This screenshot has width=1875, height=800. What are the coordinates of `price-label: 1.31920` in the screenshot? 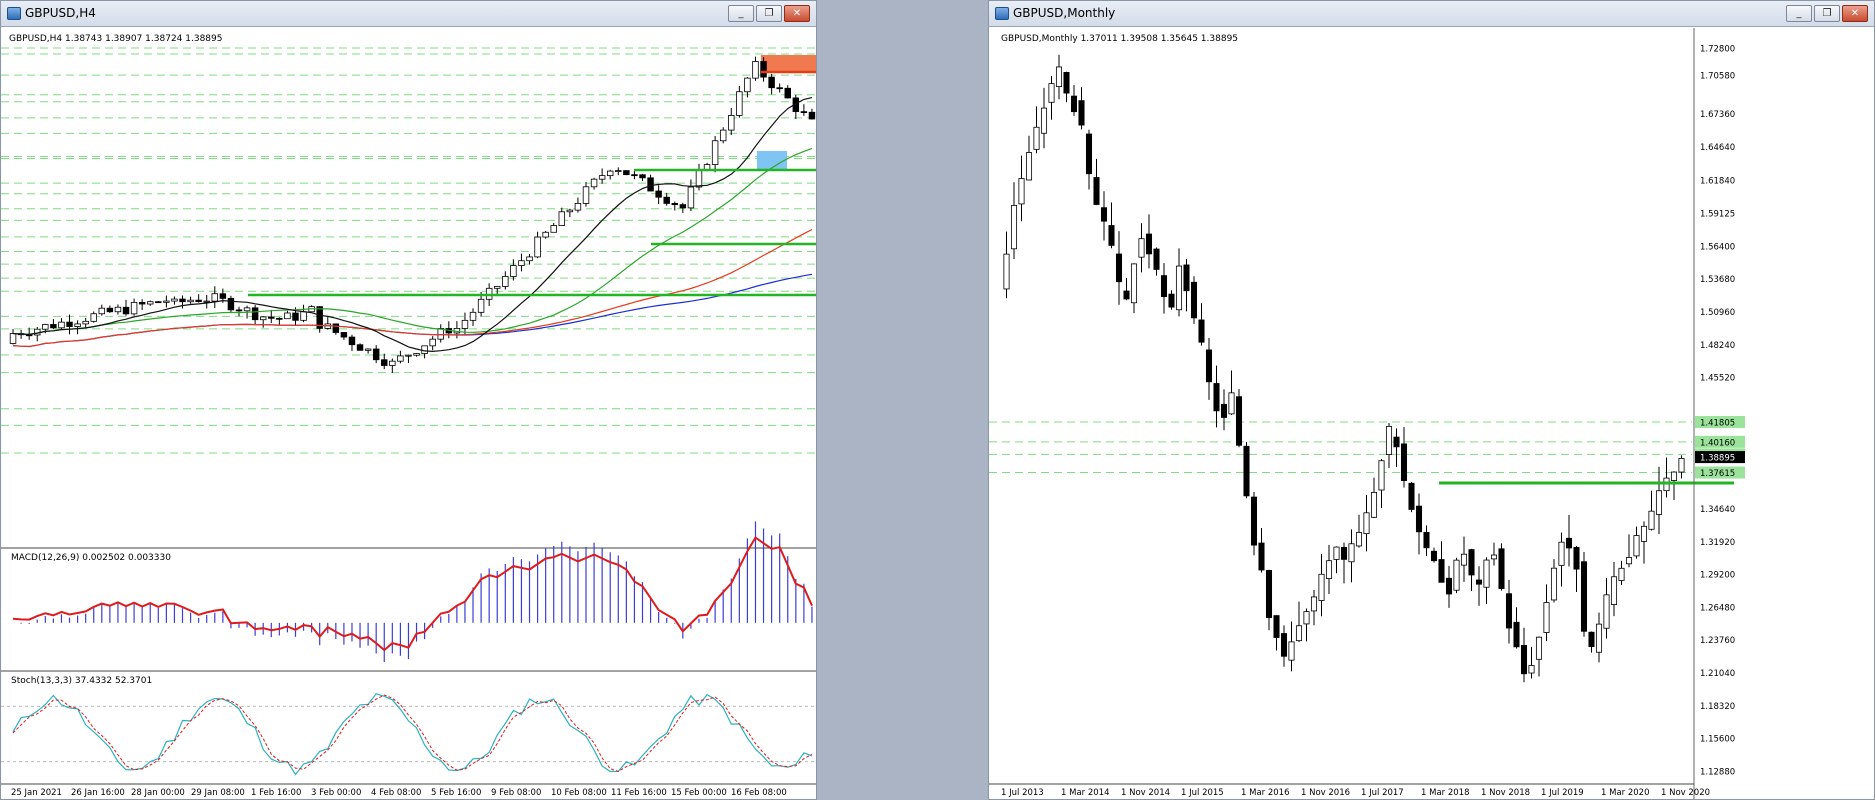 It's located at (1720, 541).